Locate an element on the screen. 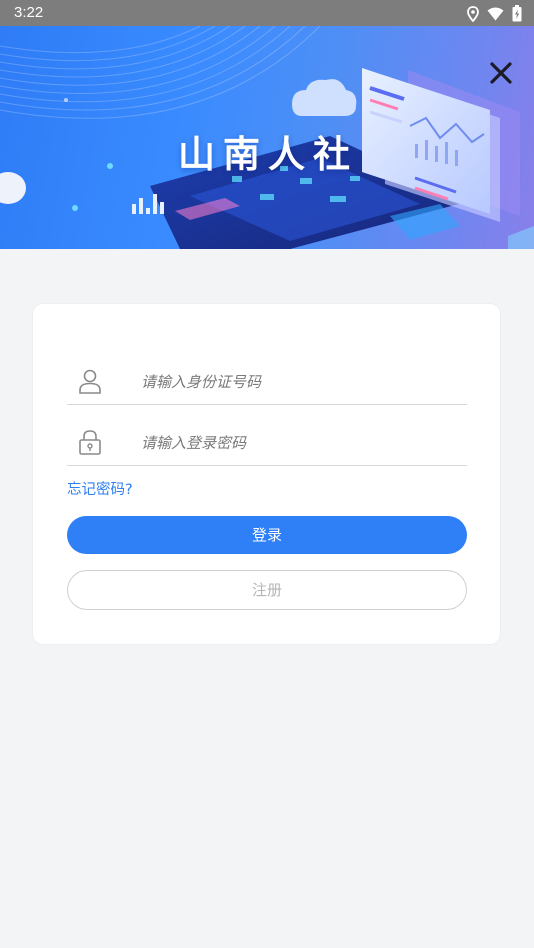 The width and height of the screenshot is (534, 948). status-icons is located at coordinates (494, 13).